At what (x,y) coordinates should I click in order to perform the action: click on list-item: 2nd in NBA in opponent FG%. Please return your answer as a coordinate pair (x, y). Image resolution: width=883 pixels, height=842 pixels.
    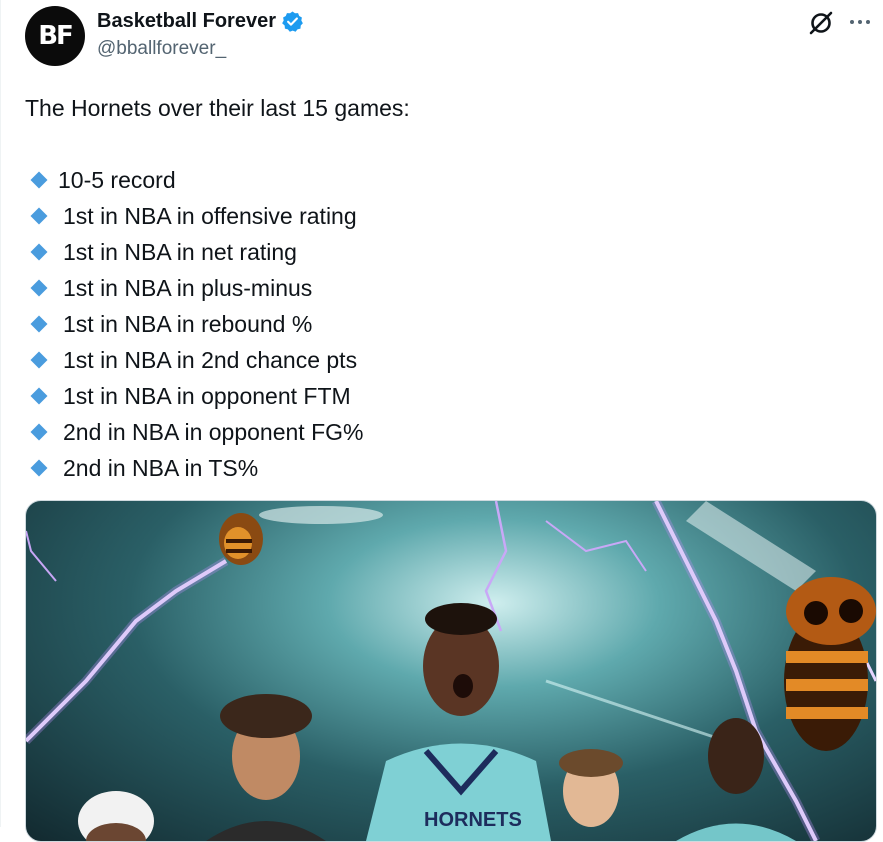
    Looking at the image, I should click on (435, 432).